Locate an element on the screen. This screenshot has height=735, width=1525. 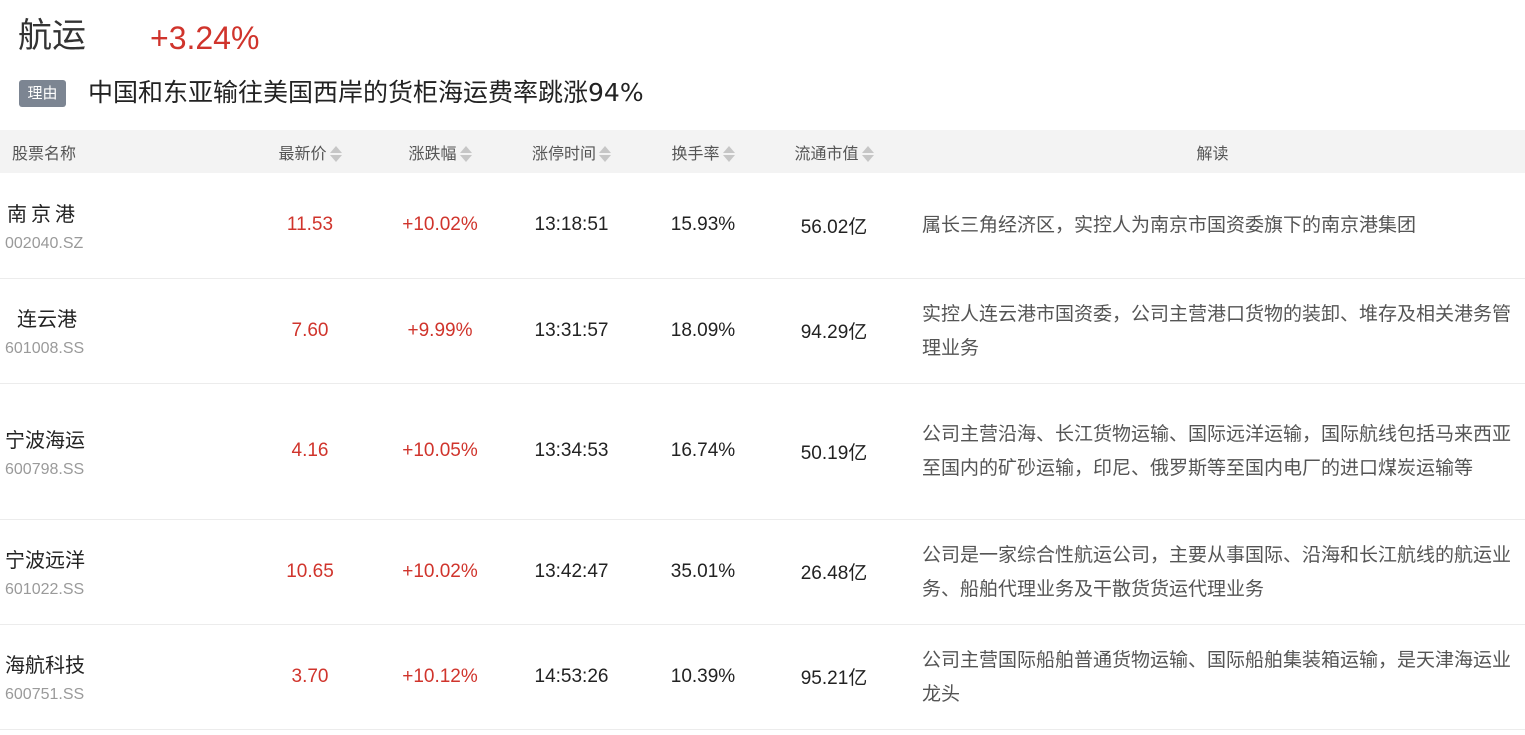
stock-name: 南京港 is located at coordinates (125, 212).